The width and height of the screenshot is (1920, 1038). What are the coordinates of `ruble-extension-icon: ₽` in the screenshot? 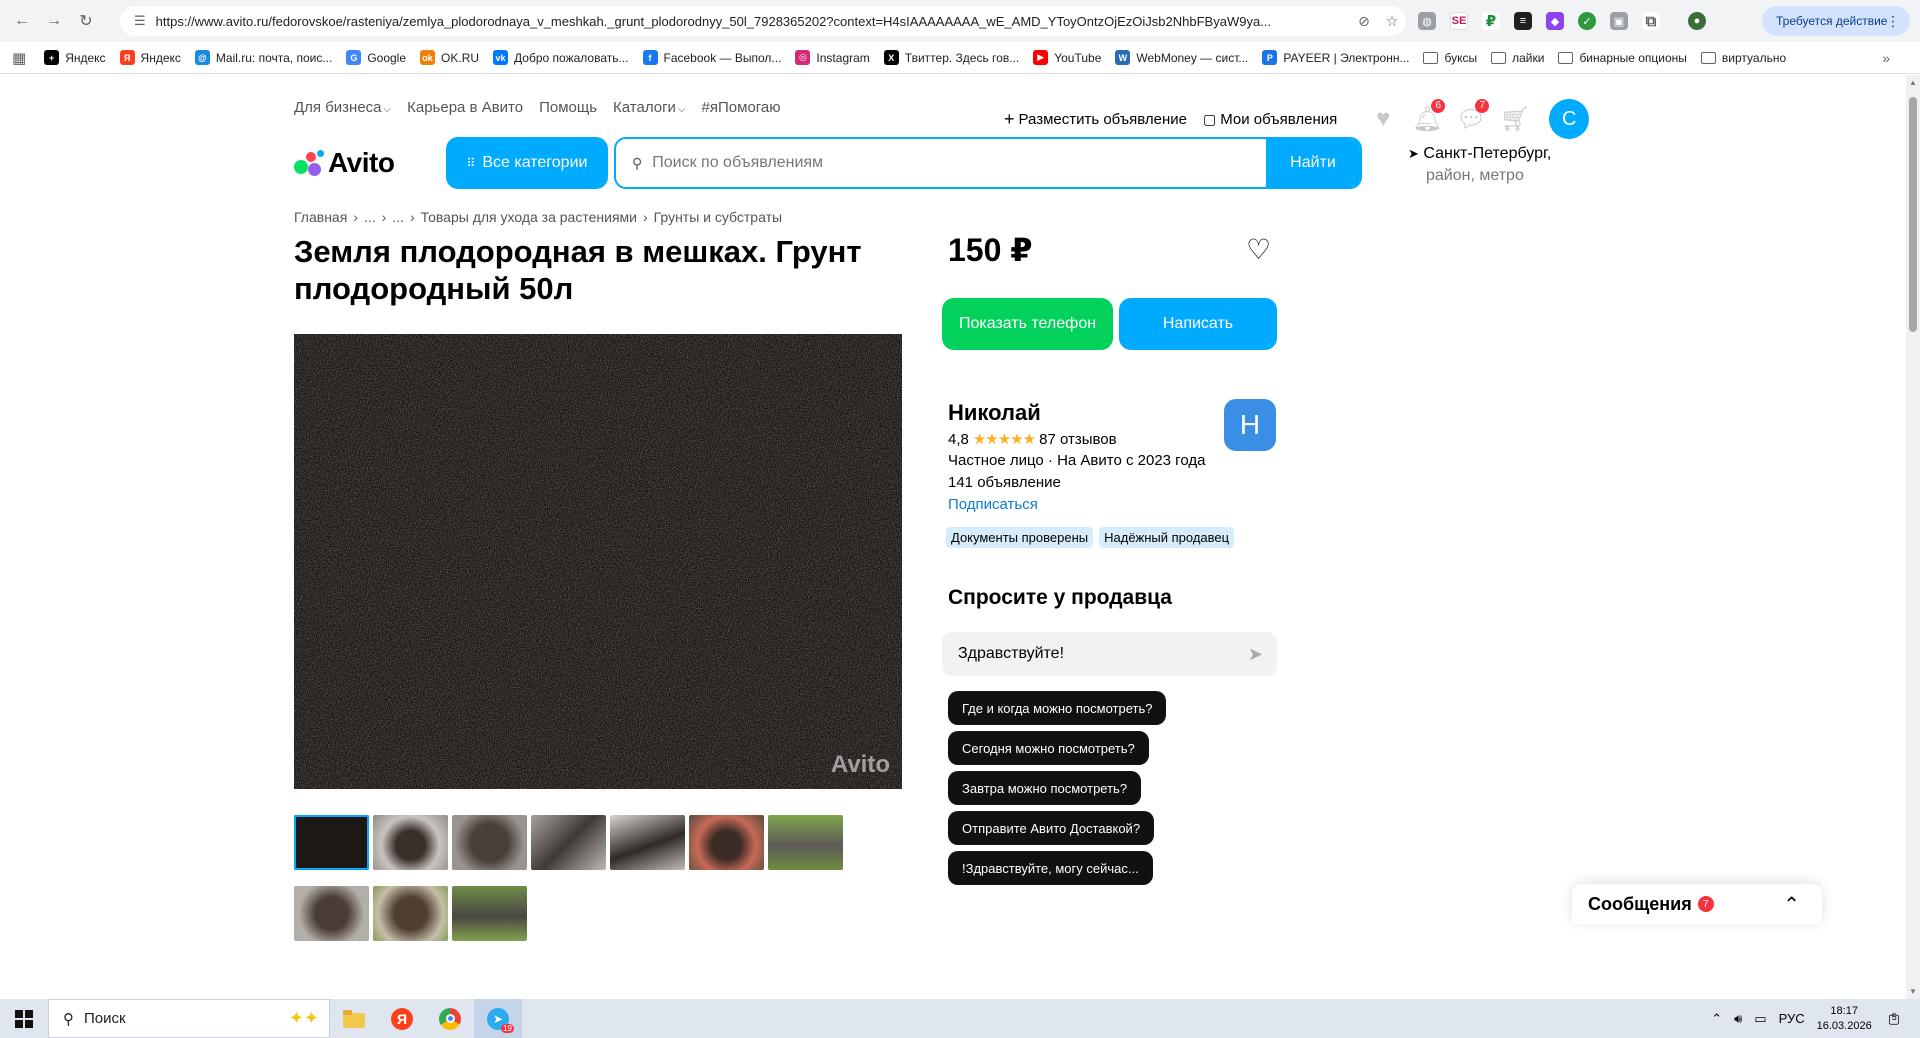 It's located at (1491, 21).